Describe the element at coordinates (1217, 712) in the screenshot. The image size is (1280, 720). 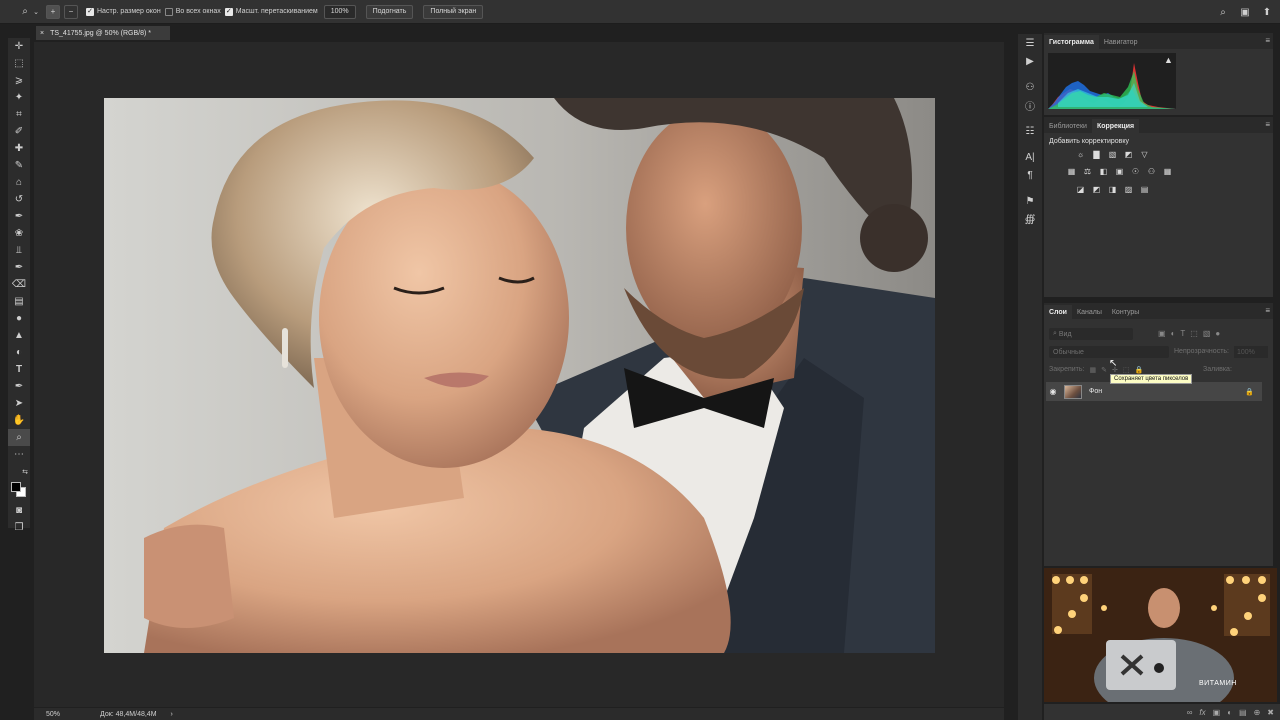
I see `add-mask-icon: ▣` at that location.